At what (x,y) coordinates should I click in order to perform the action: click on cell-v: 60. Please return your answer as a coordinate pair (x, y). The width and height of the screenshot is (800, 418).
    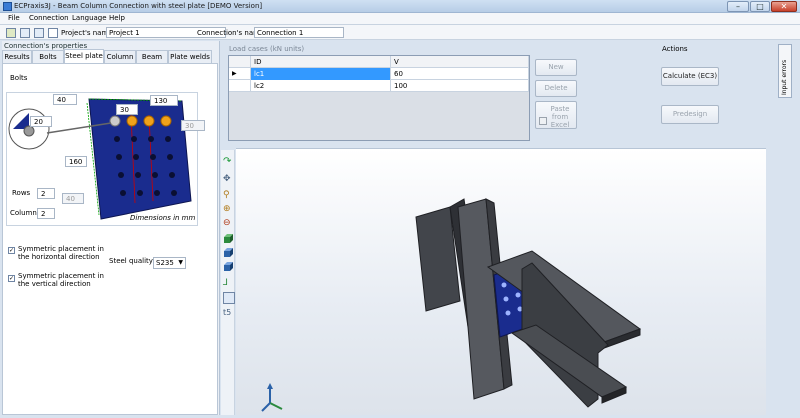
    Looking at the image, I should click on (460, 74).